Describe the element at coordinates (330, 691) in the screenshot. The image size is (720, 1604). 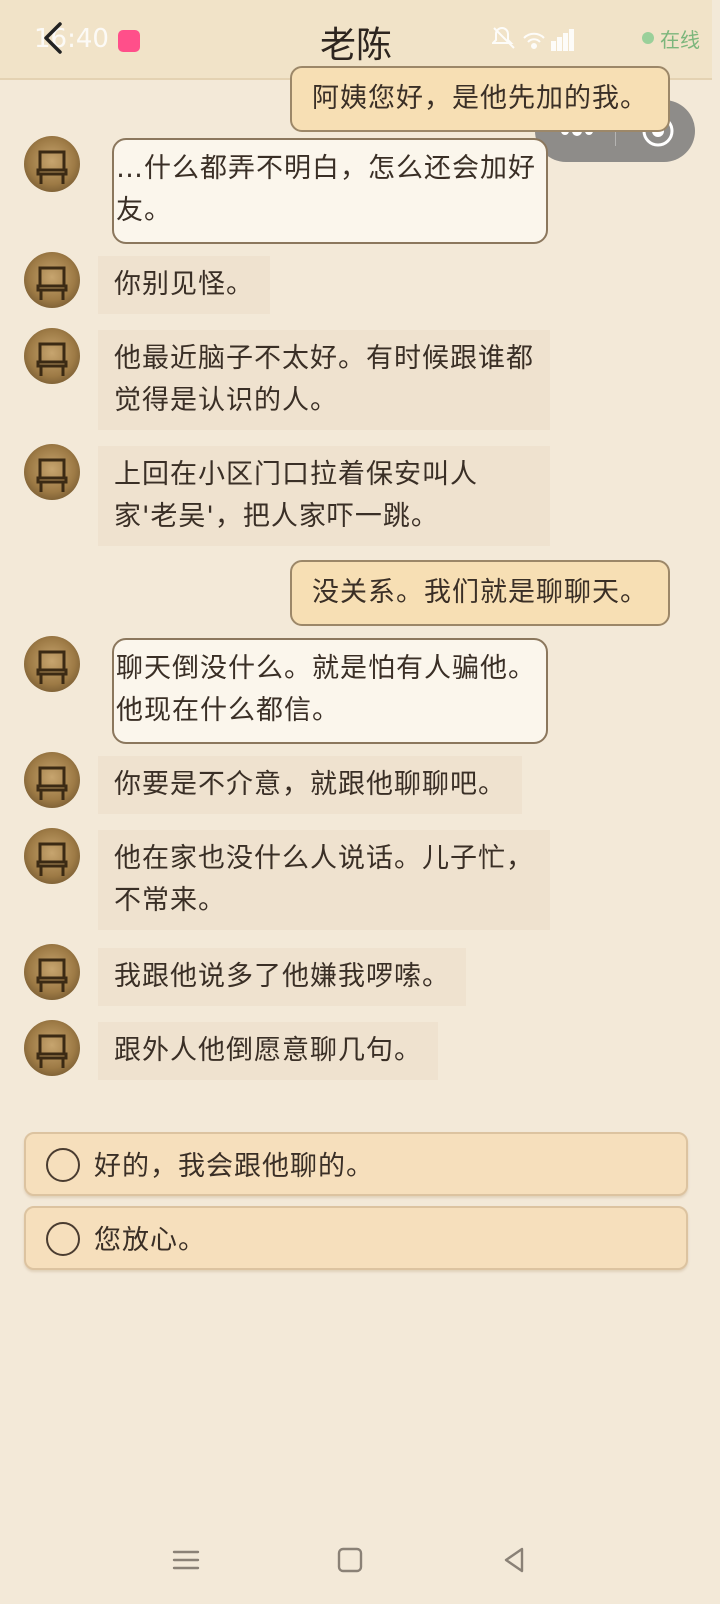
I see `contact-message-bubble: 聊天倒没什么。就是怕有人骗他。他现在什么都信。` at that location.